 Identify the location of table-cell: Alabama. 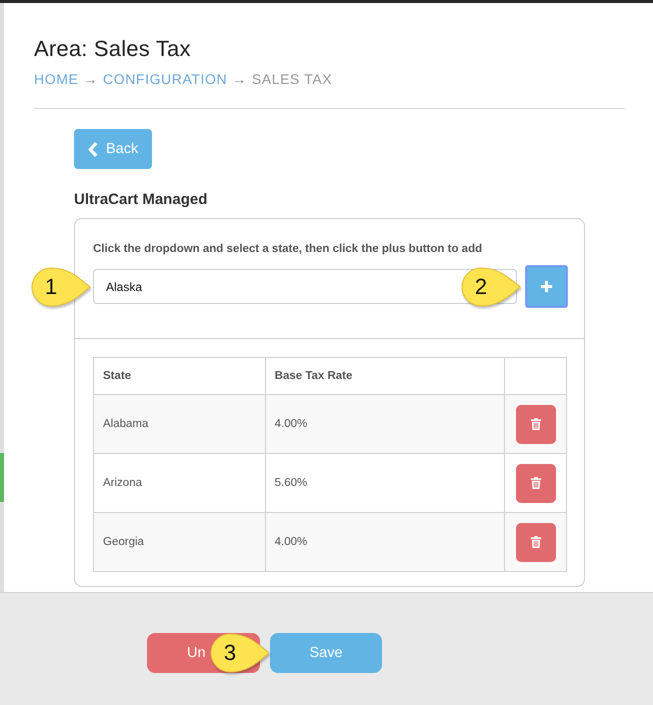
(180, 424).